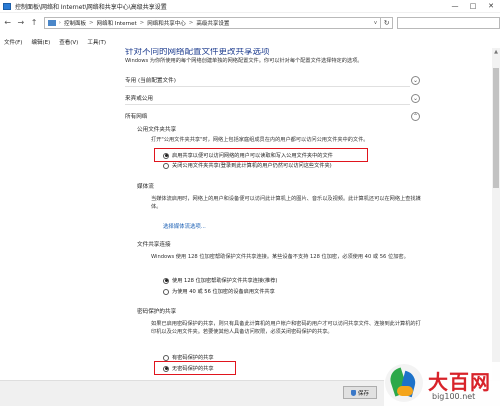 Image resolution: width=500 pixels, height=406 pixels. I want to click on public-folder-off-option: 关闭公用文件夹共享(登录到此计算机的用户仍然可以访问这些文件夹), so click(247, 165).